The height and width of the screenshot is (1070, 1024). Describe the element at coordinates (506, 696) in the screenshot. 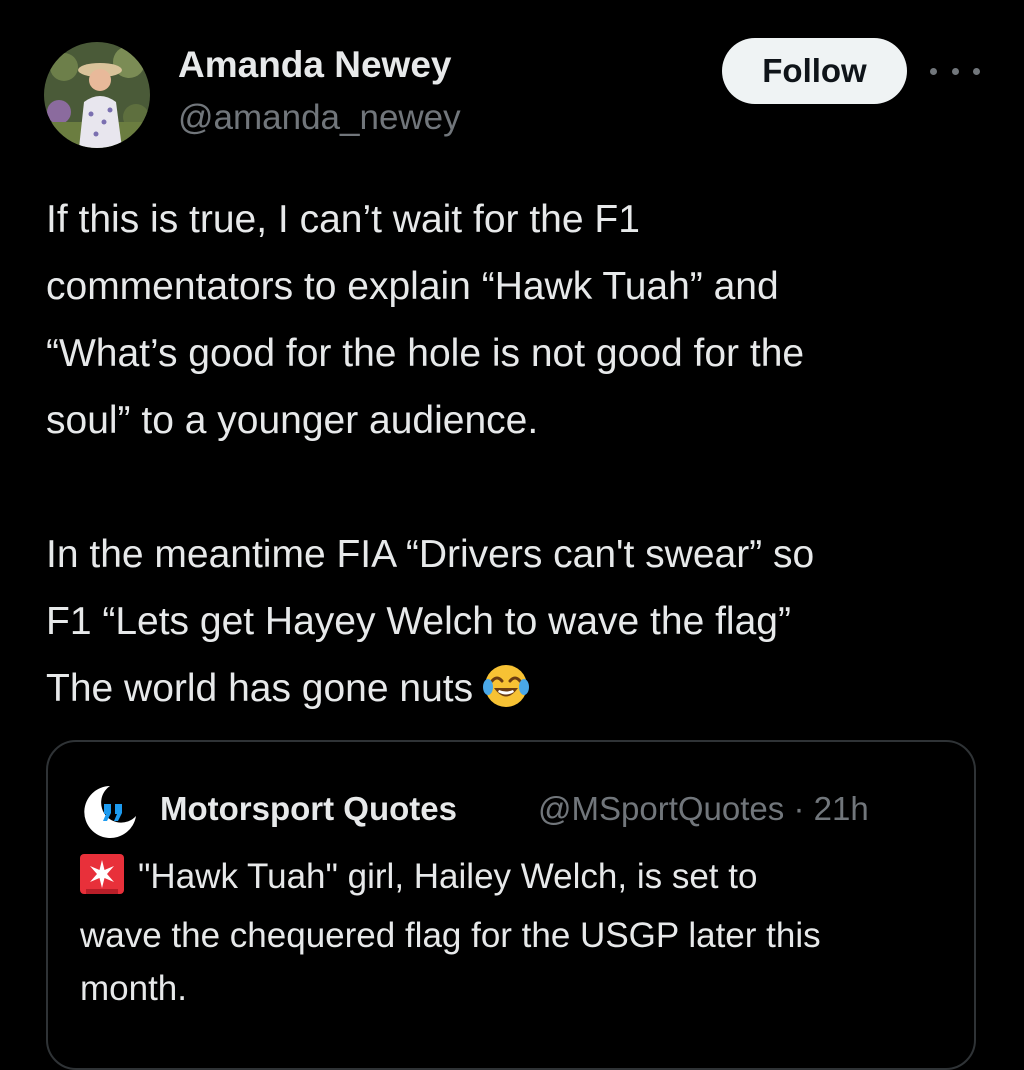

I see `face-with-tears-of-joy-icon` at that location.